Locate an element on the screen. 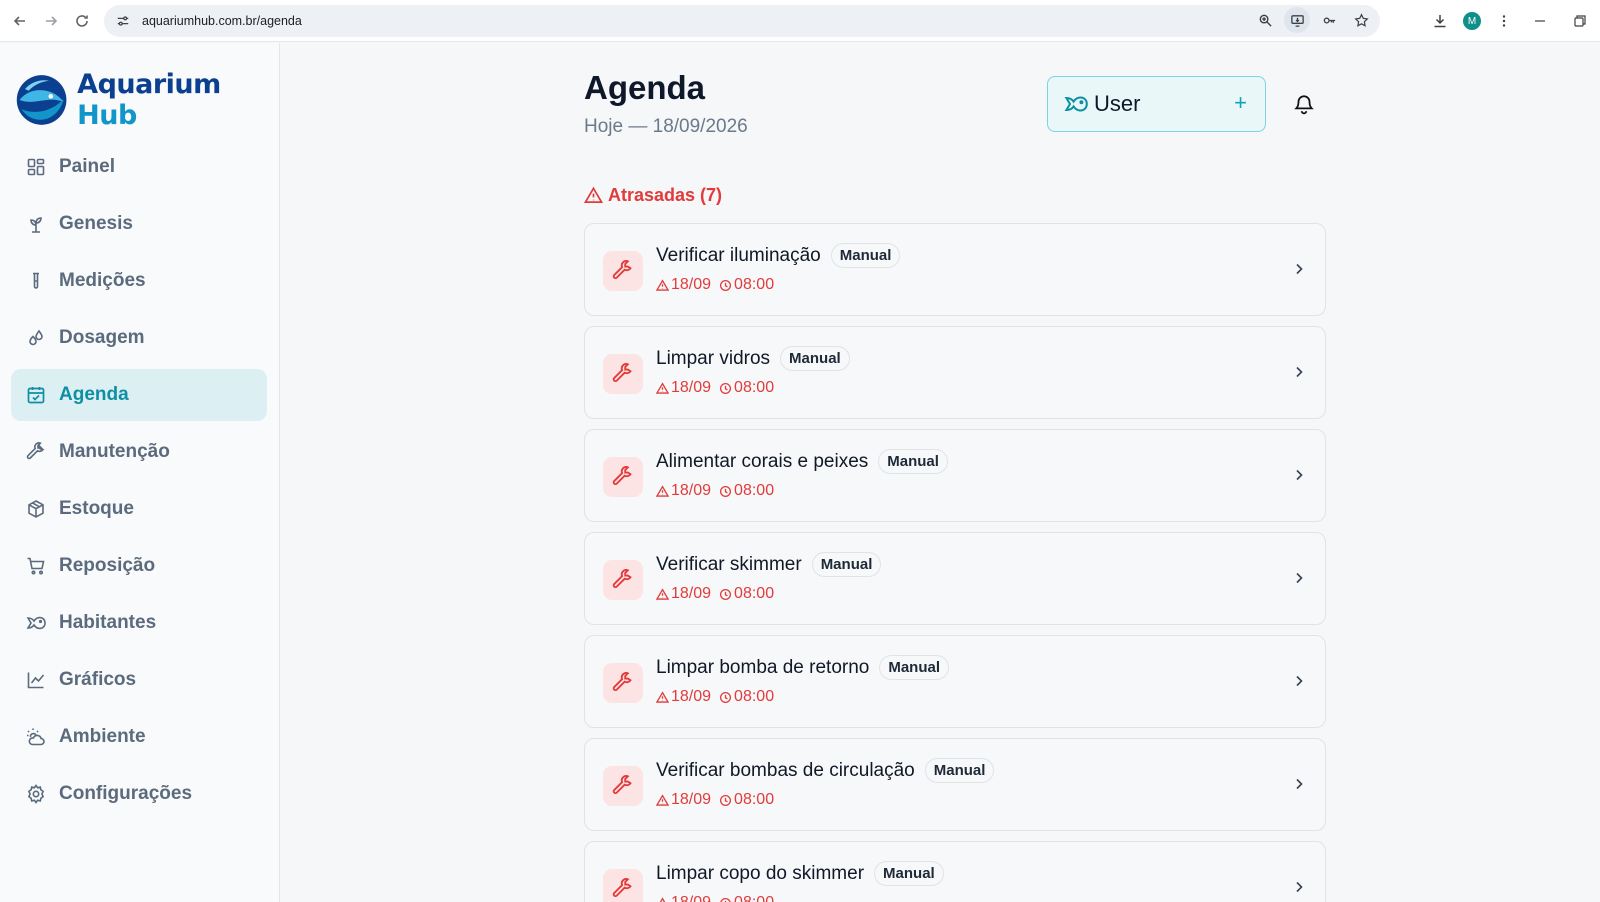 This screenshot has height=902, width=1600. sidebar-item-genesis: Genesis is located at coordinates (139, 224).